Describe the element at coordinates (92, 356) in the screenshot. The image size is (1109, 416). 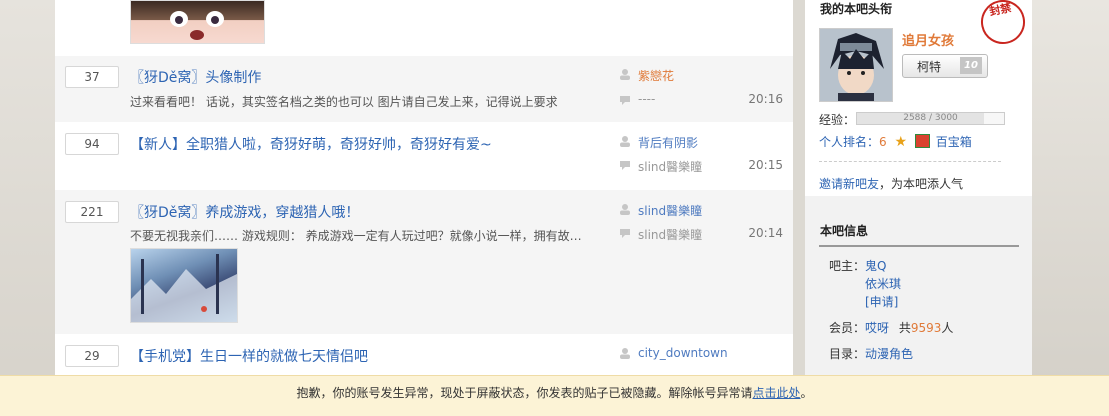
I see `reply-count: 29` at that location.